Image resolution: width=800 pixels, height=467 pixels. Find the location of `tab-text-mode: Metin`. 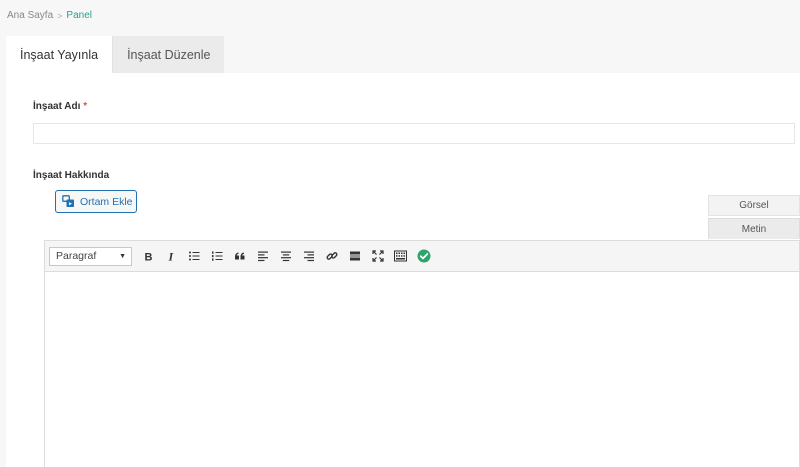

tab-text-mode: Metin is located at coordinates (754, 228).